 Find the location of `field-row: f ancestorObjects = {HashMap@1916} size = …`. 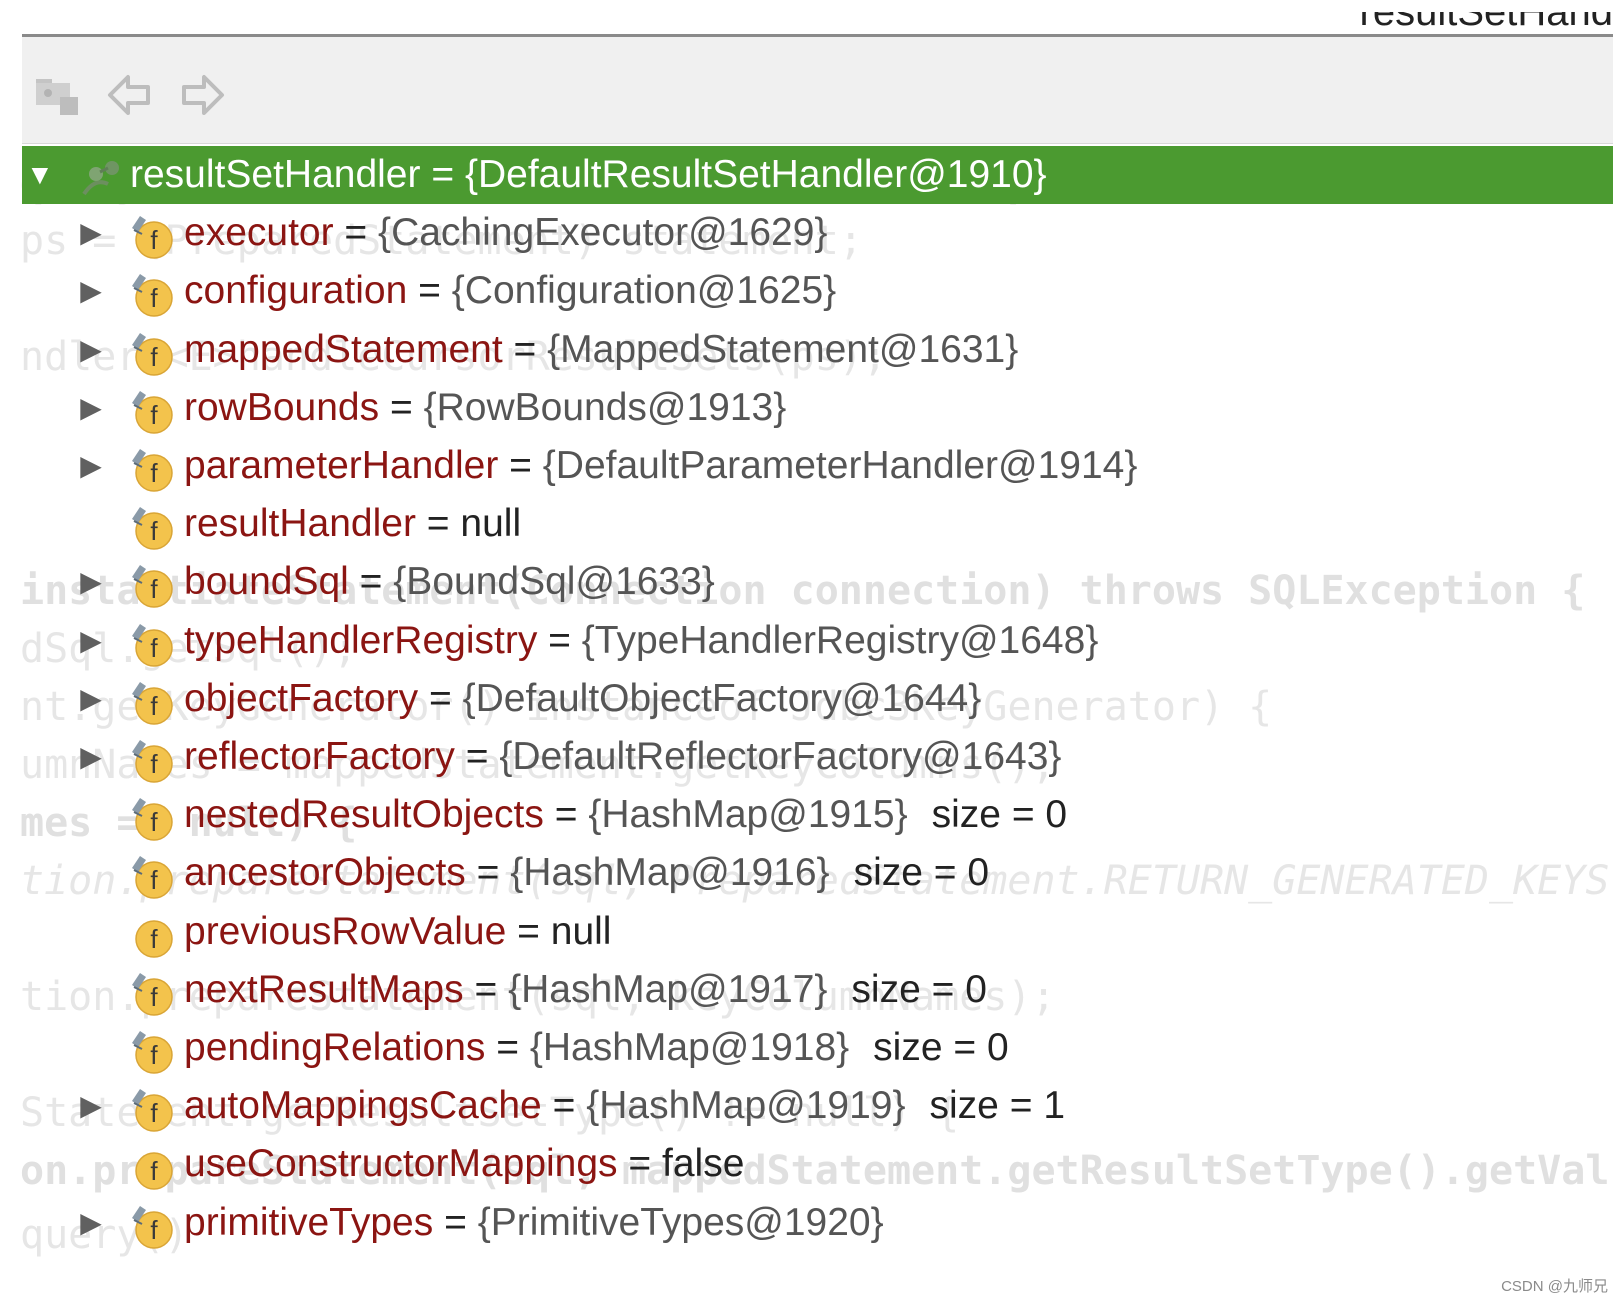

field-row: f ancestorObjects = {HashMap@1916} size = … is located at coordinates (817, 873).